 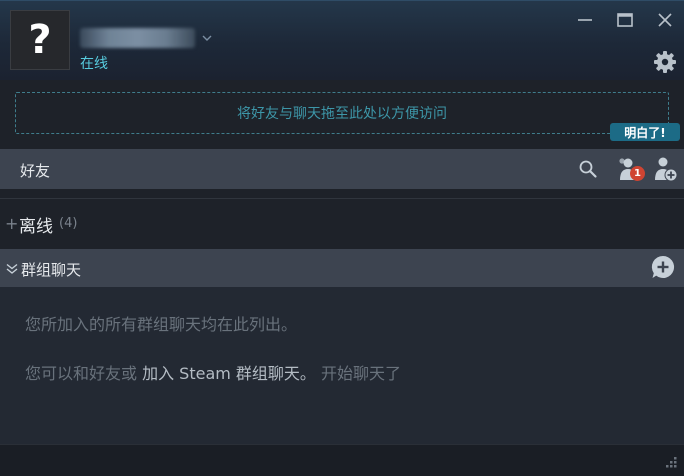 I want to click on search-icon, so click(x=588, y=169).